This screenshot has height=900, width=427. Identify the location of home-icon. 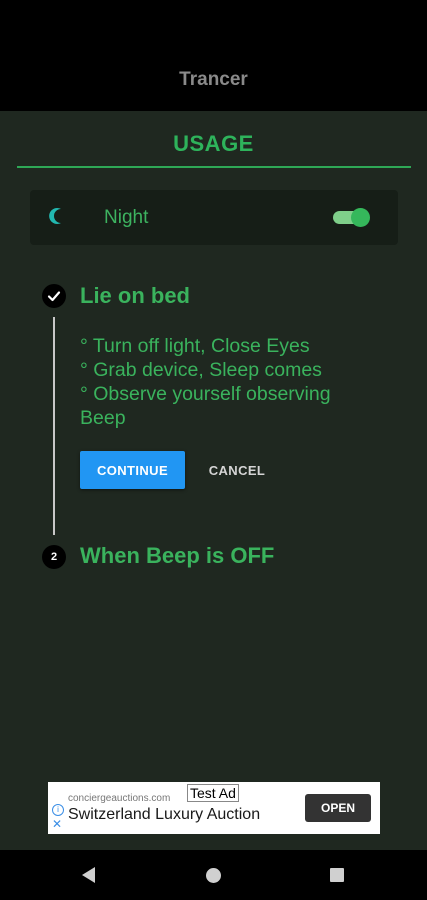
(213, 875).